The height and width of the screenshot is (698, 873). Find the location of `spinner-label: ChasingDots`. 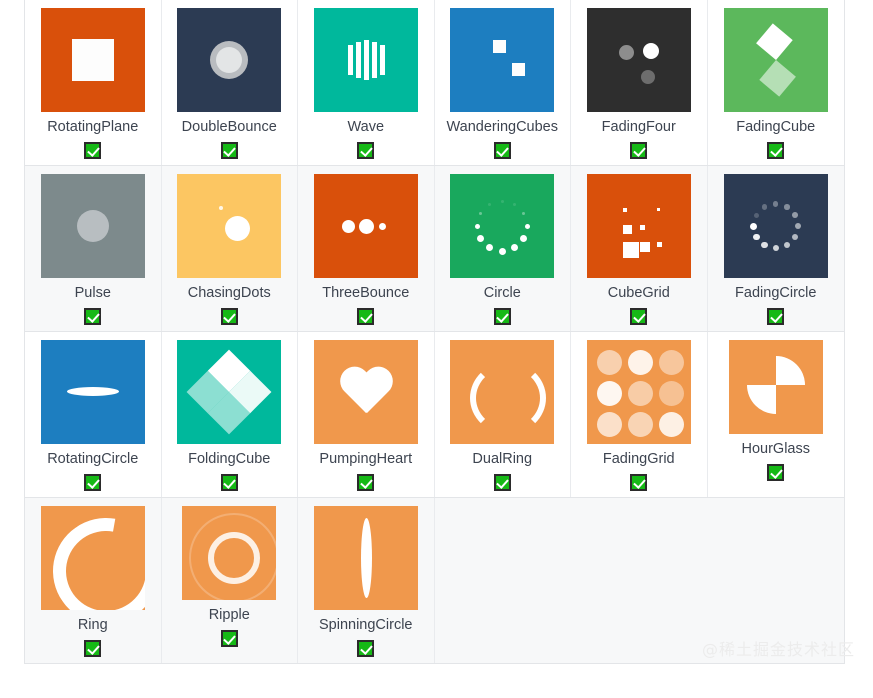

spinner-label: ChasingDots is located at coordinates (229, 293).